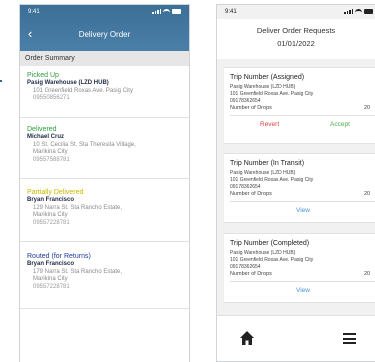 This screenshot has width=375, height=362. Describe the element at coordinates (104, 34) in the screenshot. I see `page-title: Delivery Order` at that location.